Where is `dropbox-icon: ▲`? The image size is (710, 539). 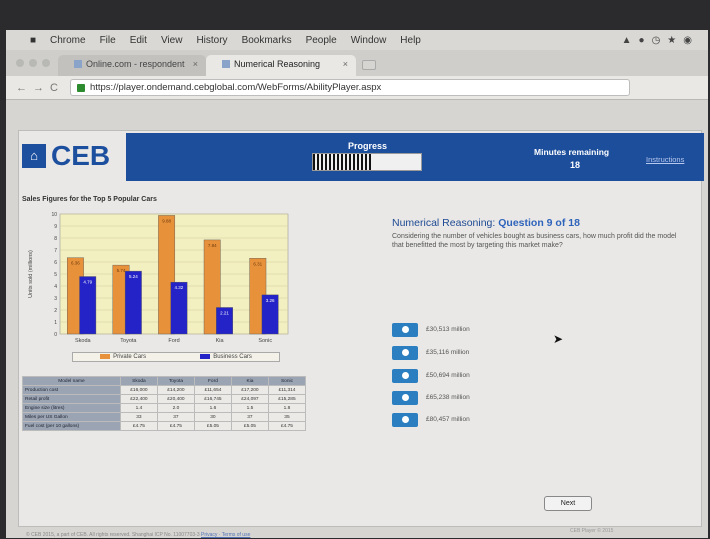
dropbox-icon: ▲ is located at coordinates (627, 40).